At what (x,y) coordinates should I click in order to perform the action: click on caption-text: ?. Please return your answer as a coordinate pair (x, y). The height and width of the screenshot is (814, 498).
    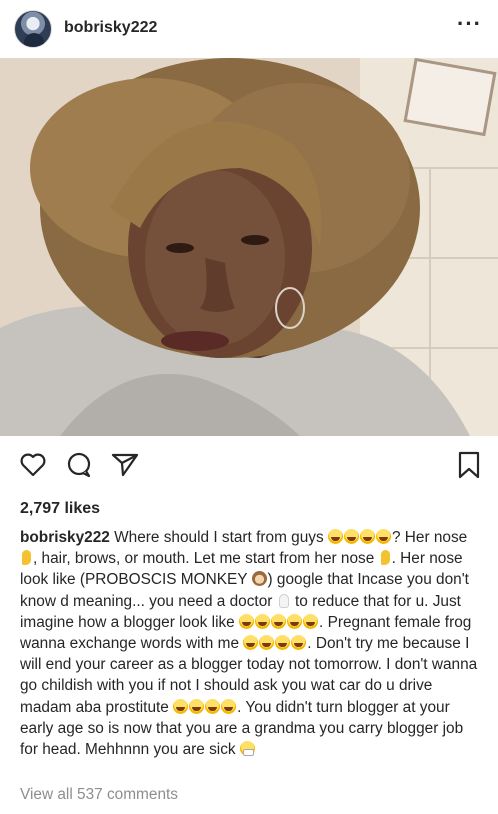
    Looking at the image, I should click on (396, 537).